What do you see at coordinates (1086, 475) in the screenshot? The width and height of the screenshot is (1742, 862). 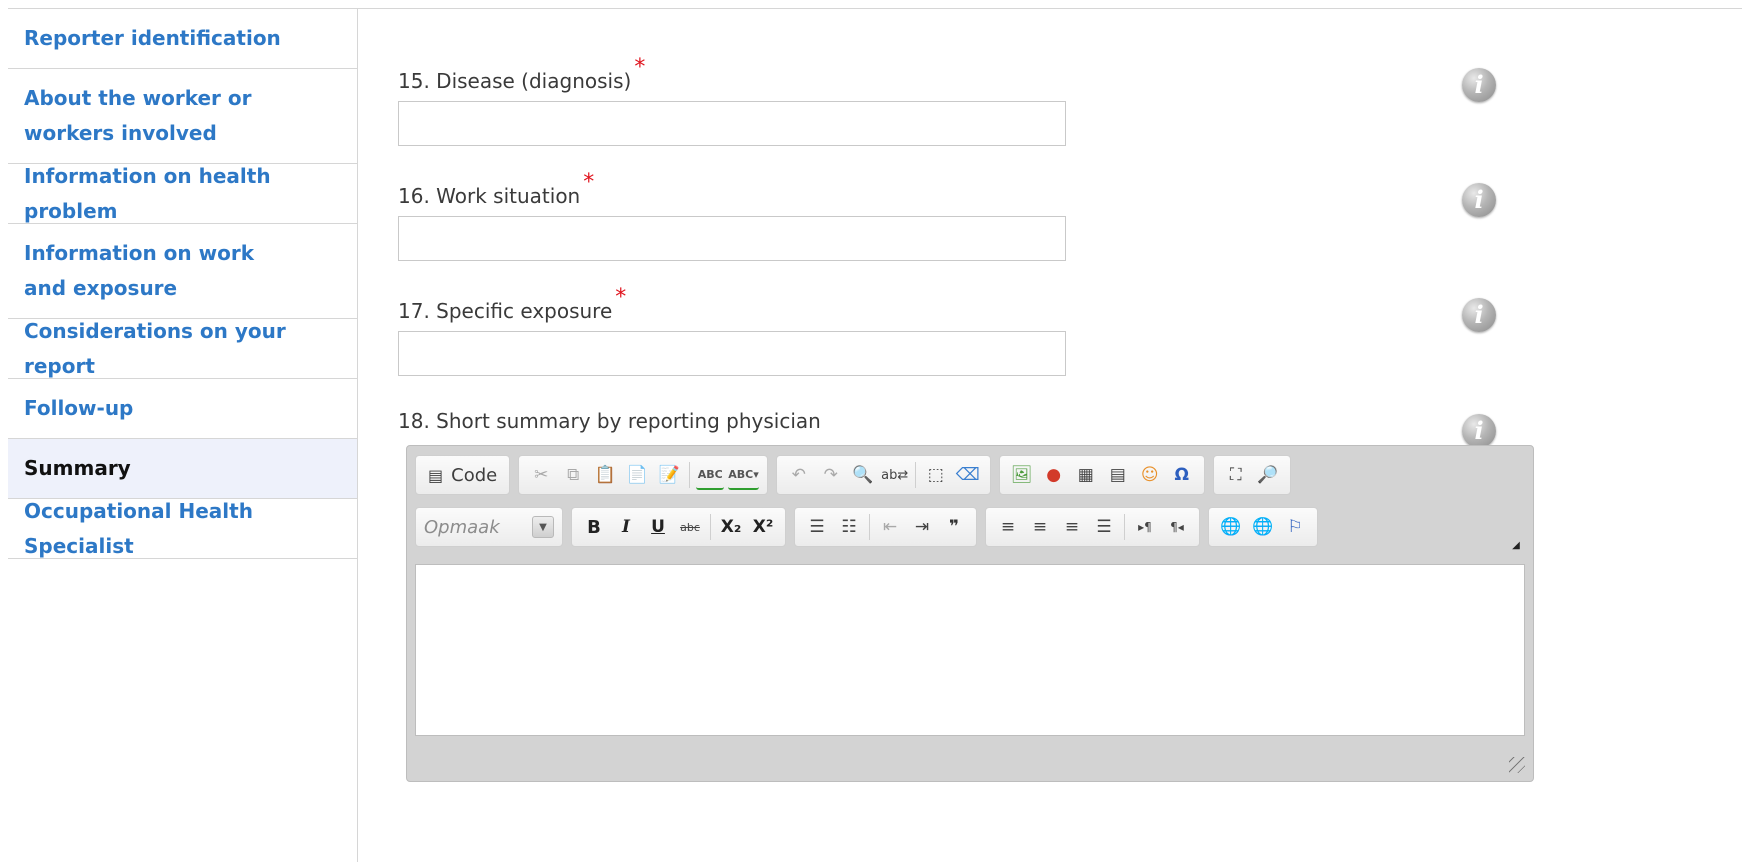 I see `table-icon: ▦` at bounding box center [1086, 475].